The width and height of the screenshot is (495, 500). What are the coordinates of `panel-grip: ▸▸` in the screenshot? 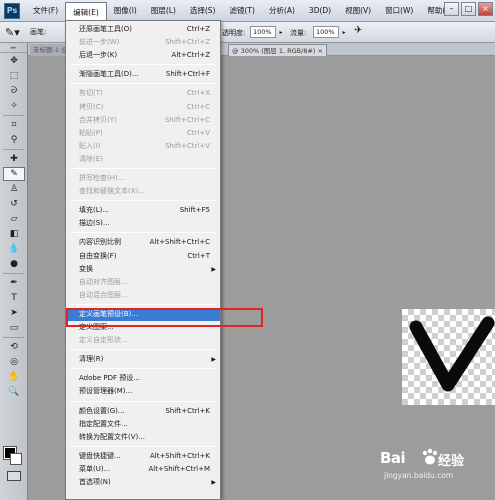 It's located at (13, 48).